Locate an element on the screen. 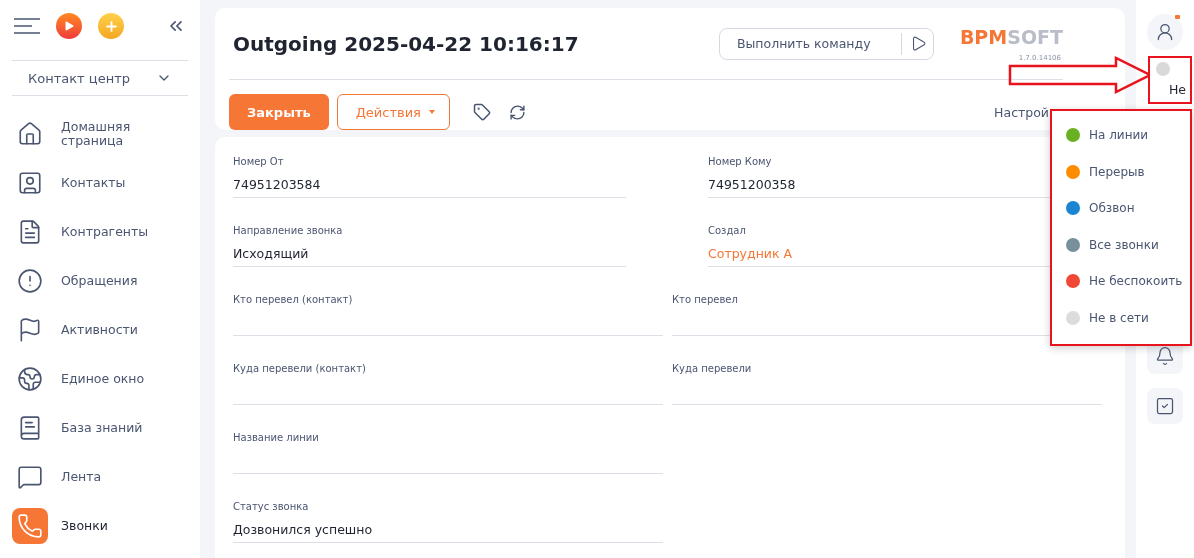  field-label: Направление звонка is located at coordinates (288, 231).